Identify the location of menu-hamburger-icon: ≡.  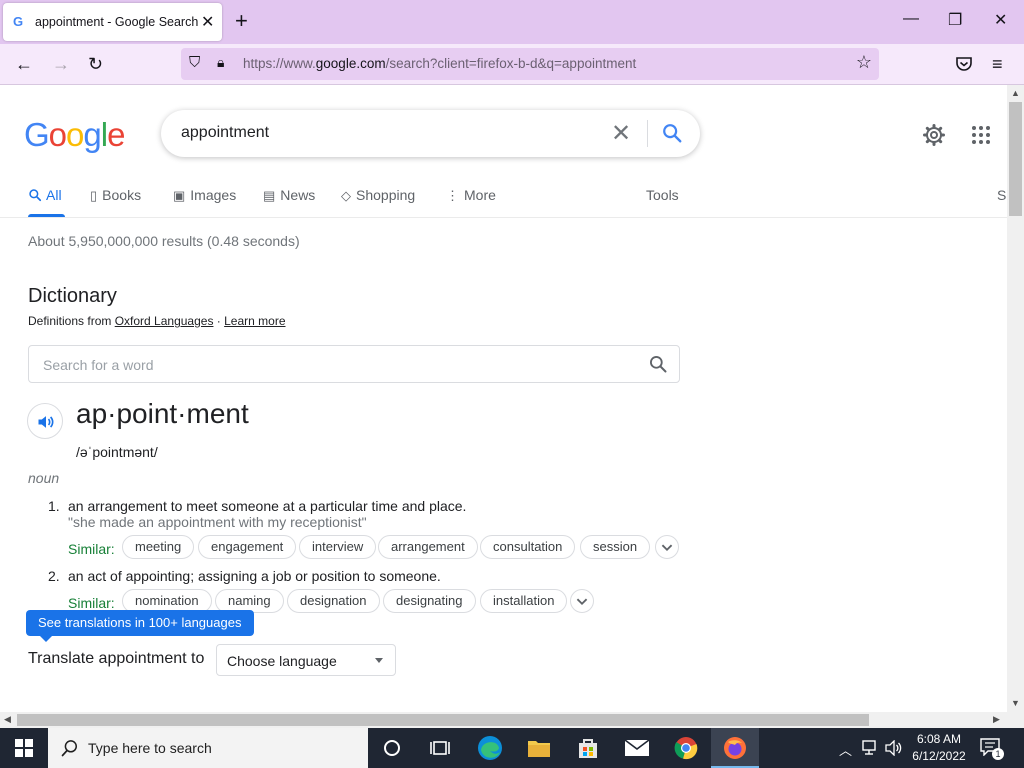
(997, 64).